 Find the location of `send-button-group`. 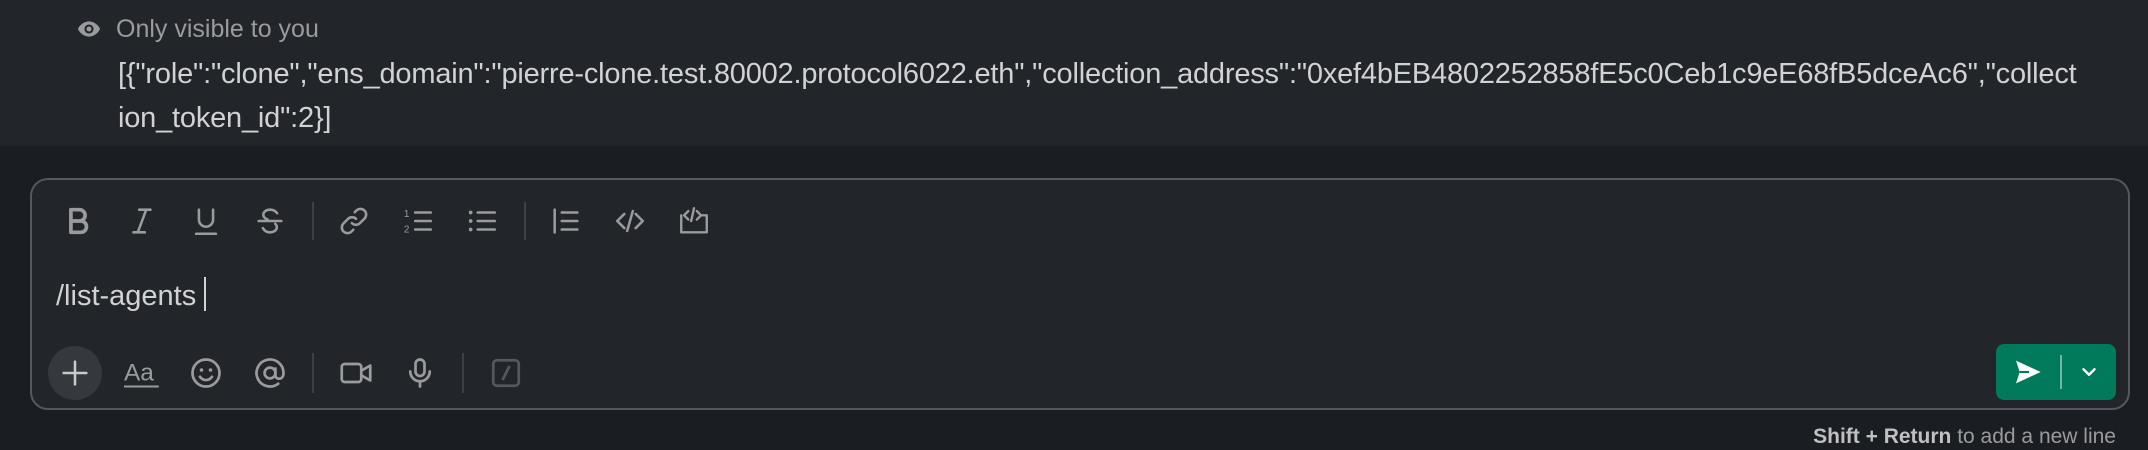

send-button-group is located at coordinates (2056, 372).